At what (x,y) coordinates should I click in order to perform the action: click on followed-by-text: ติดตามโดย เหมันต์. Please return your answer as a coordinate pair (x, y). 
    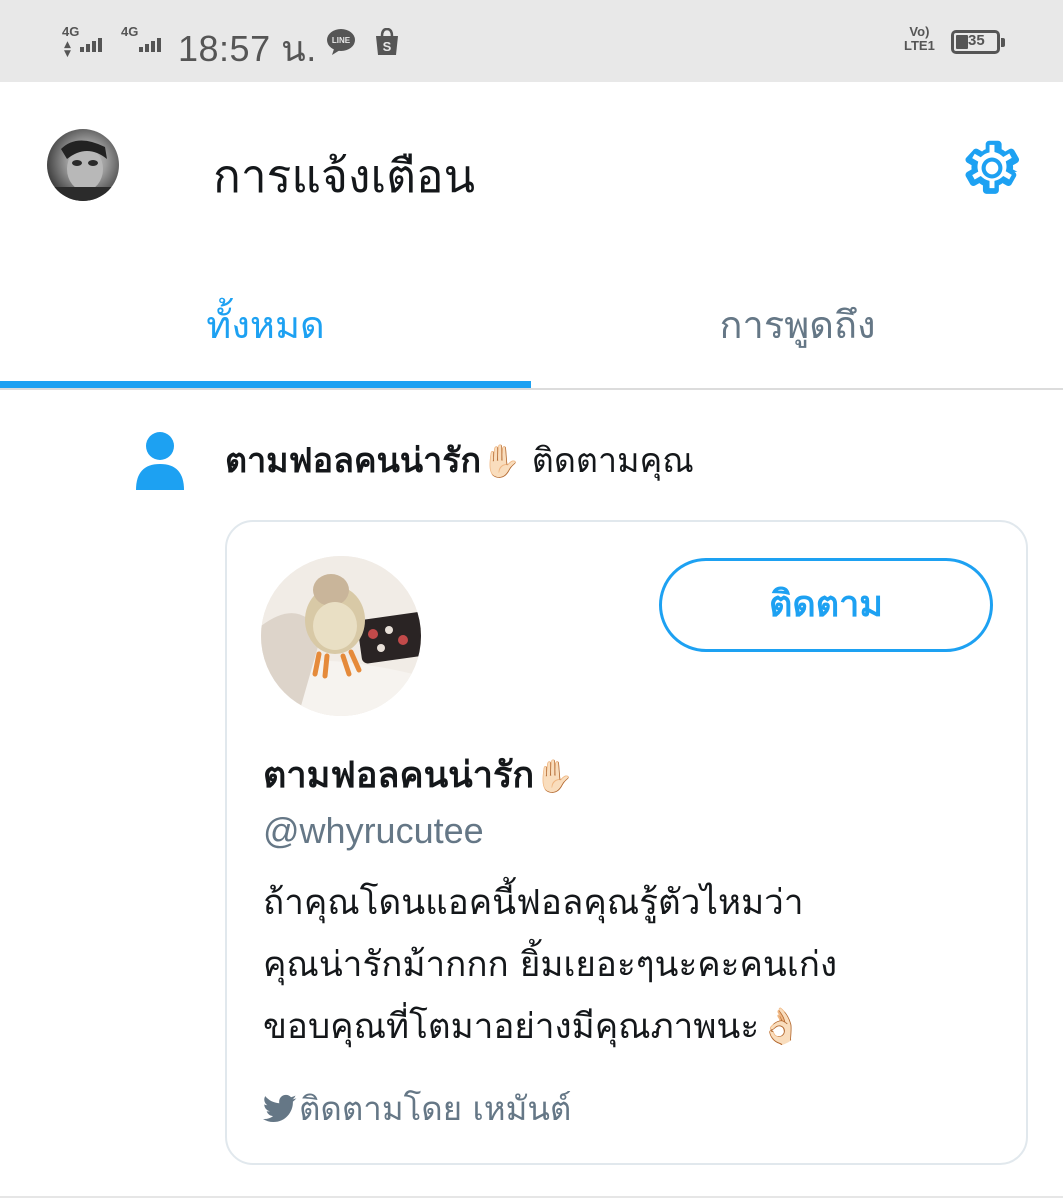
    Looking at the image, I should click on (435, 1108).